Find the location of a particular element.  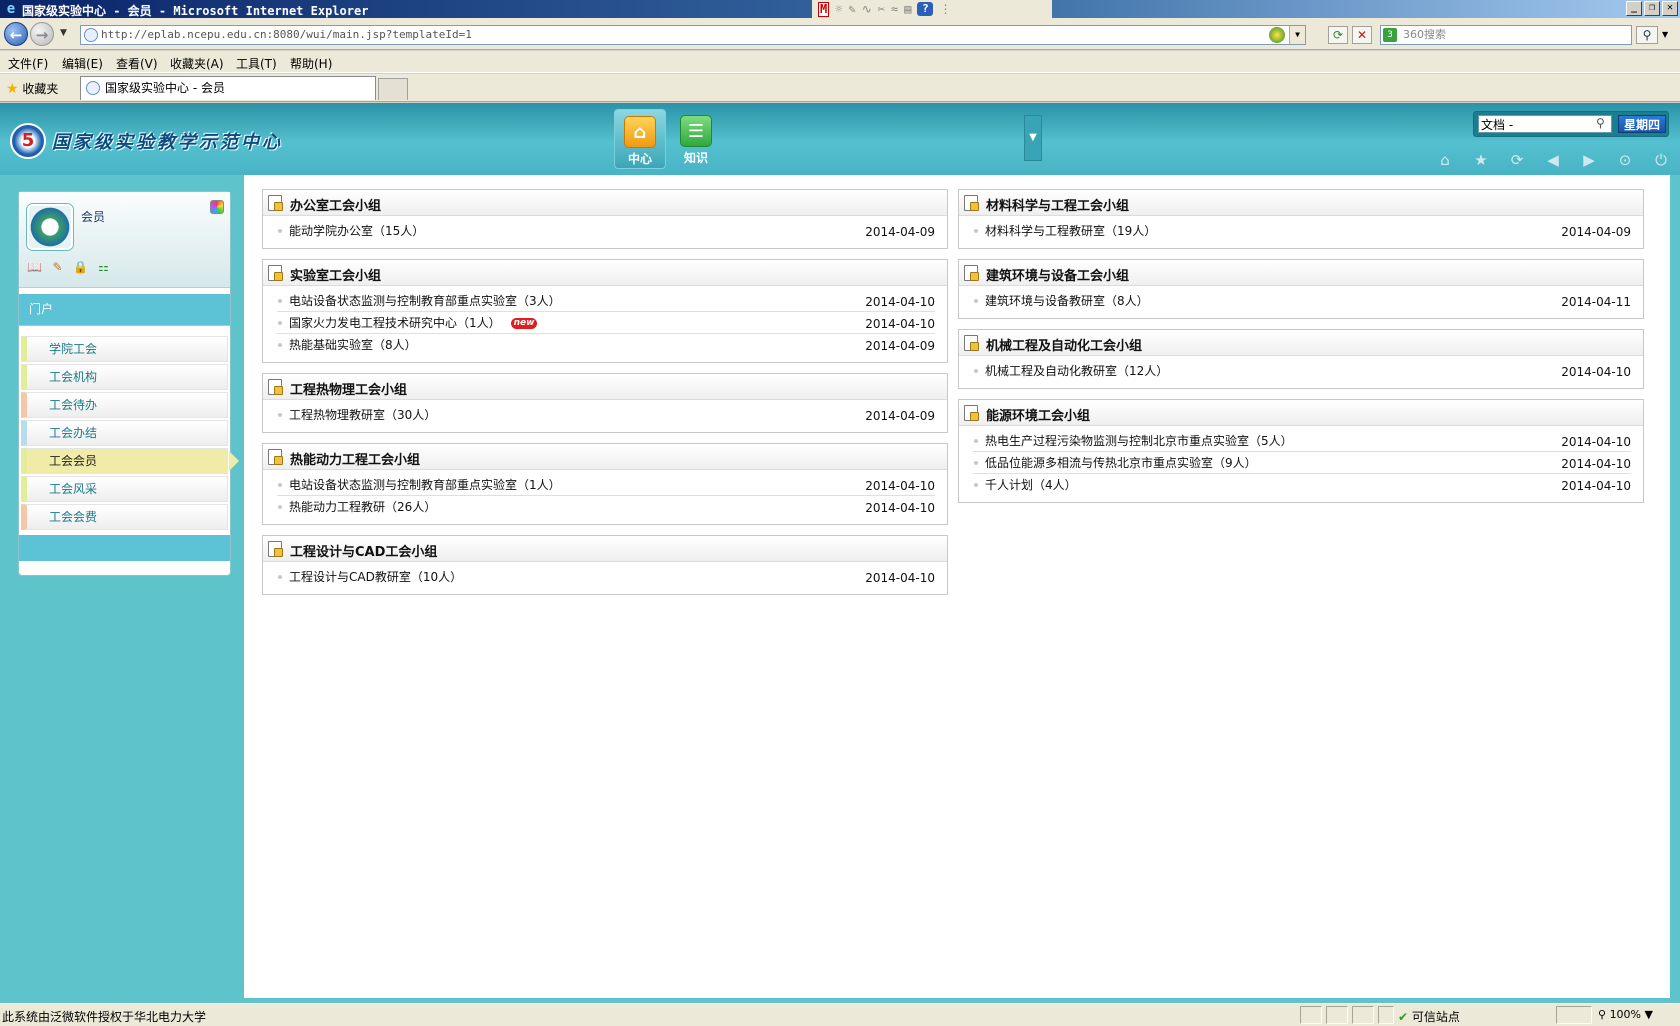

list-item-link: 材料科学与工程教研室（19人） is located at coordinates (1070, 231).